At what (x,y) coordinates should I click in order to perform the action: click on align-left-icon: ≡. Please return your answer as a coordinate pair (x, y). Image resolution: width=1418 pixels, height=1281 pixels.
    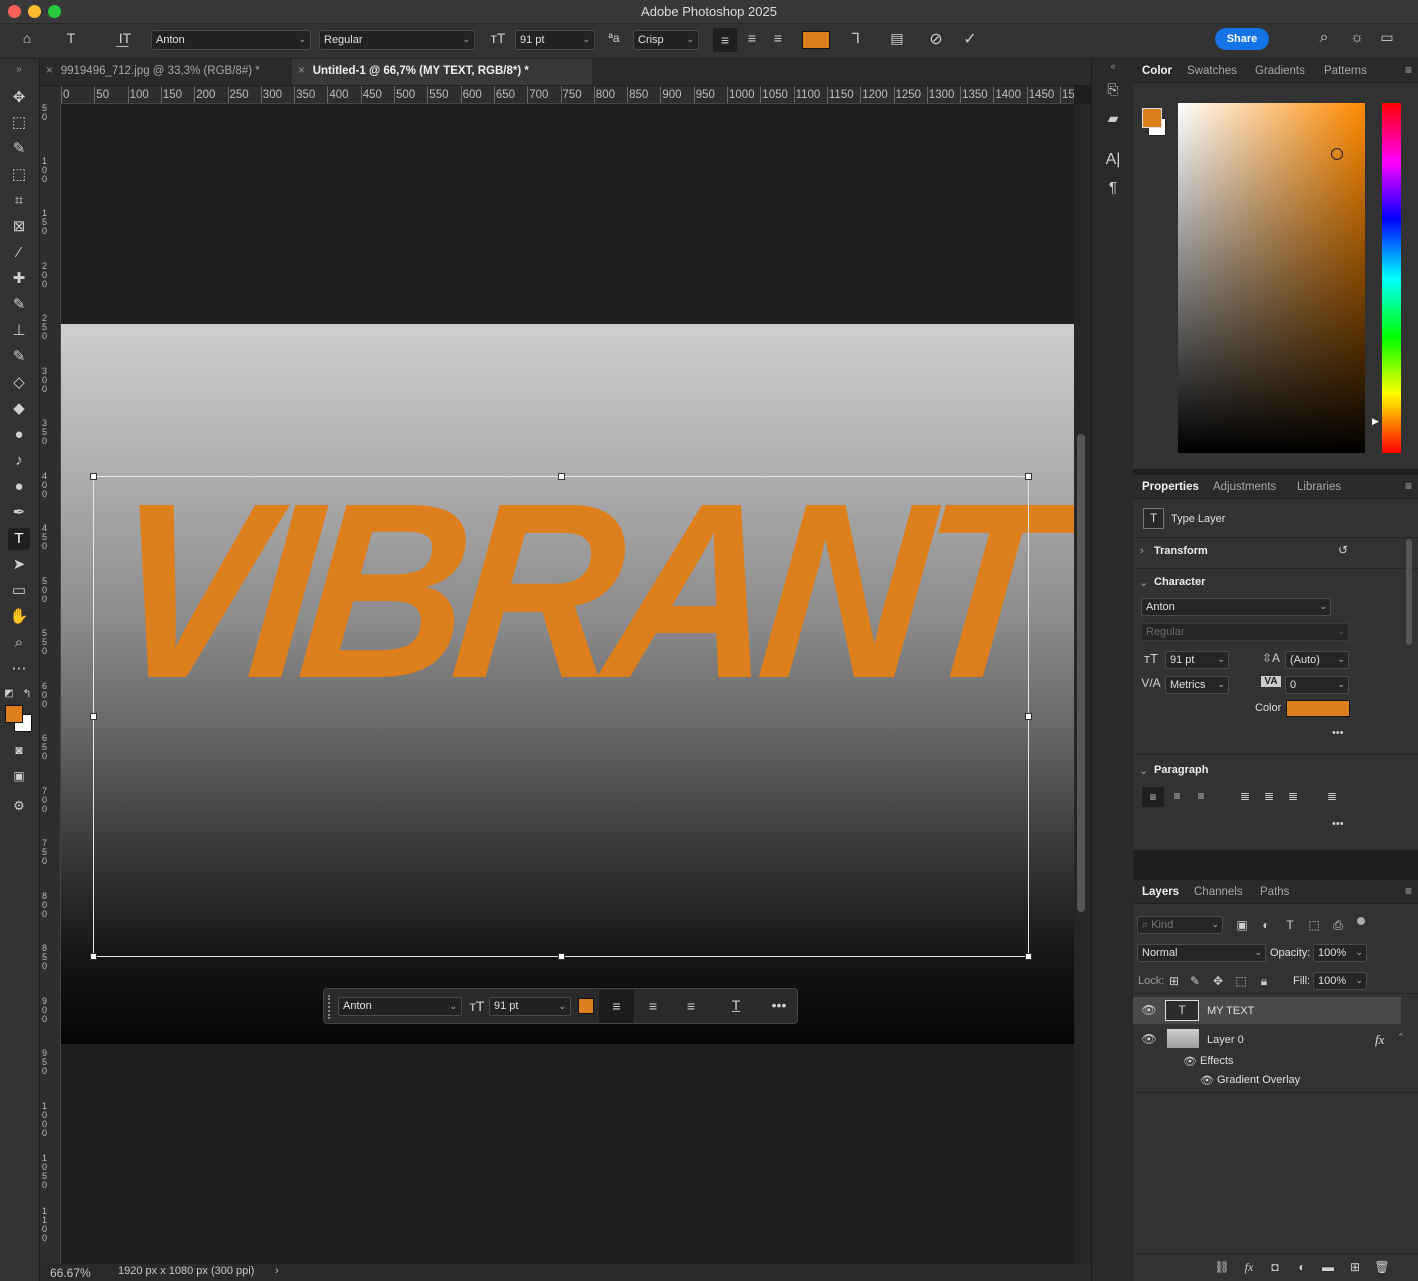
    Looking at the image, I should click on (725, 40).